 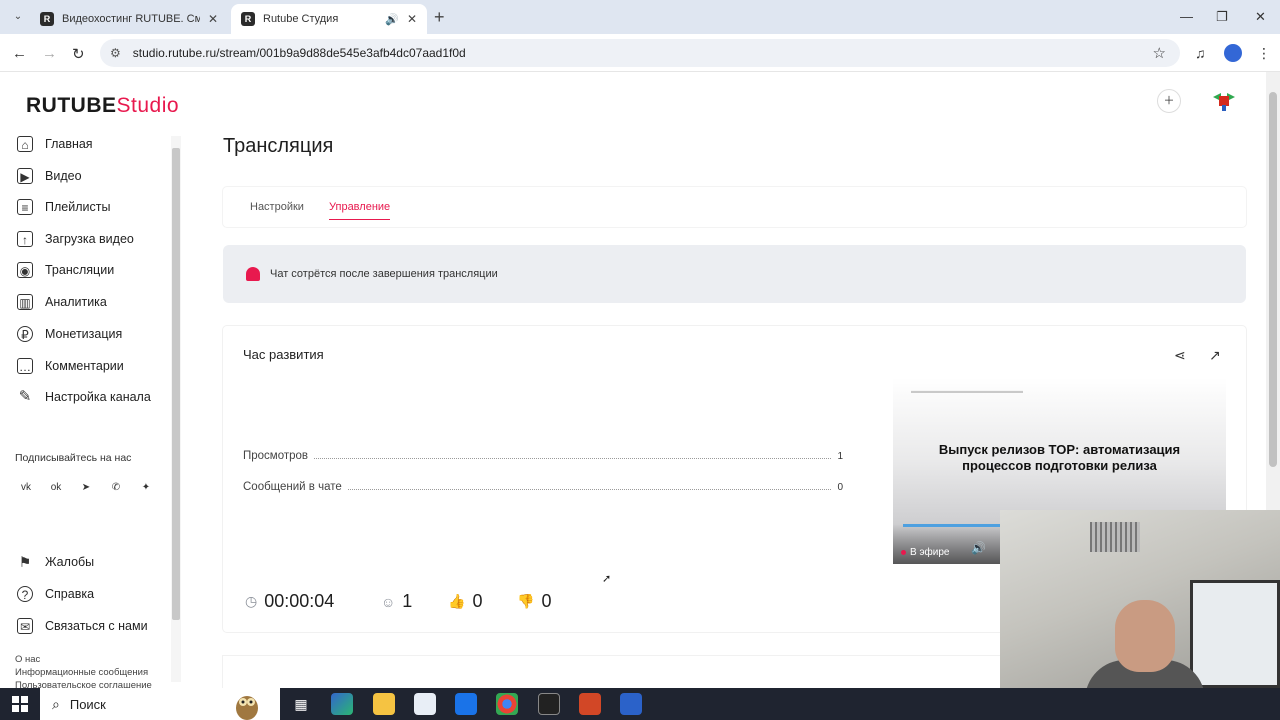 I want to click on volume-icon: 🔊, so click(x=978, y=548).